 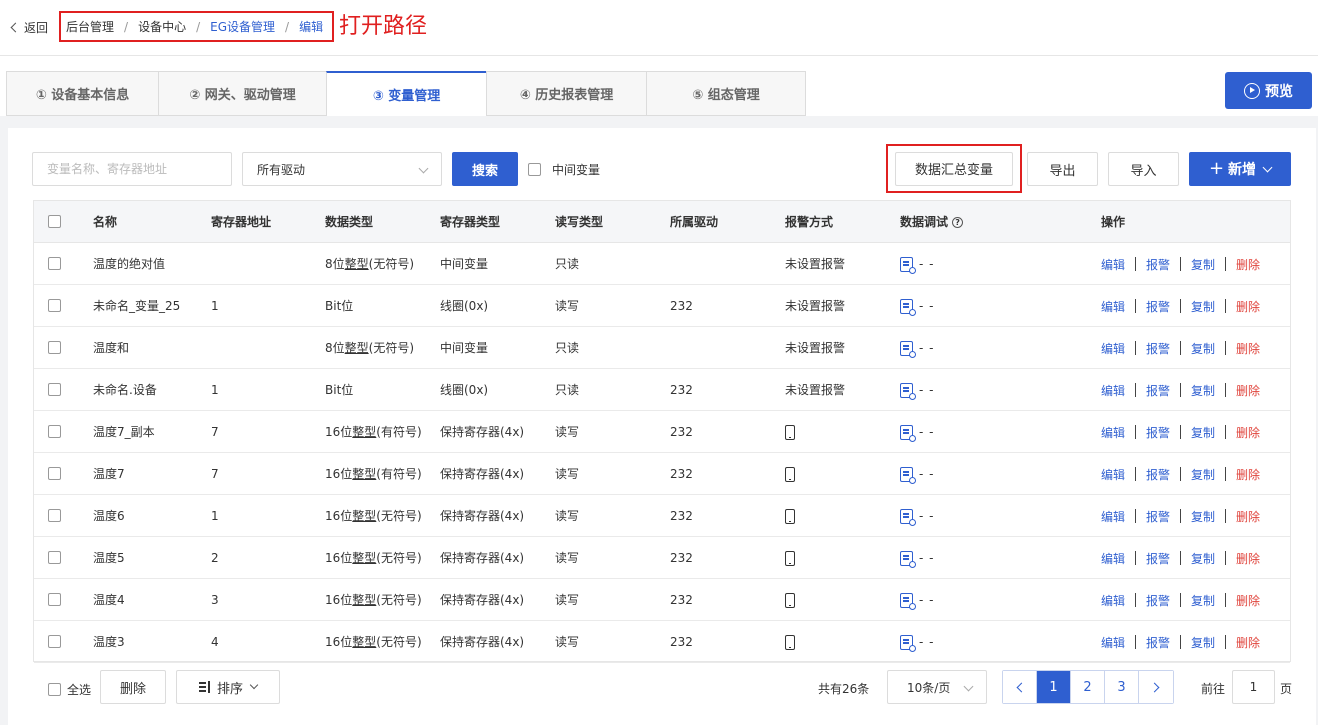 What do you see at coordinates (1054, 687) in the screenshot?
I see `page-button-1: 1` at bounding box center [1054, 687].